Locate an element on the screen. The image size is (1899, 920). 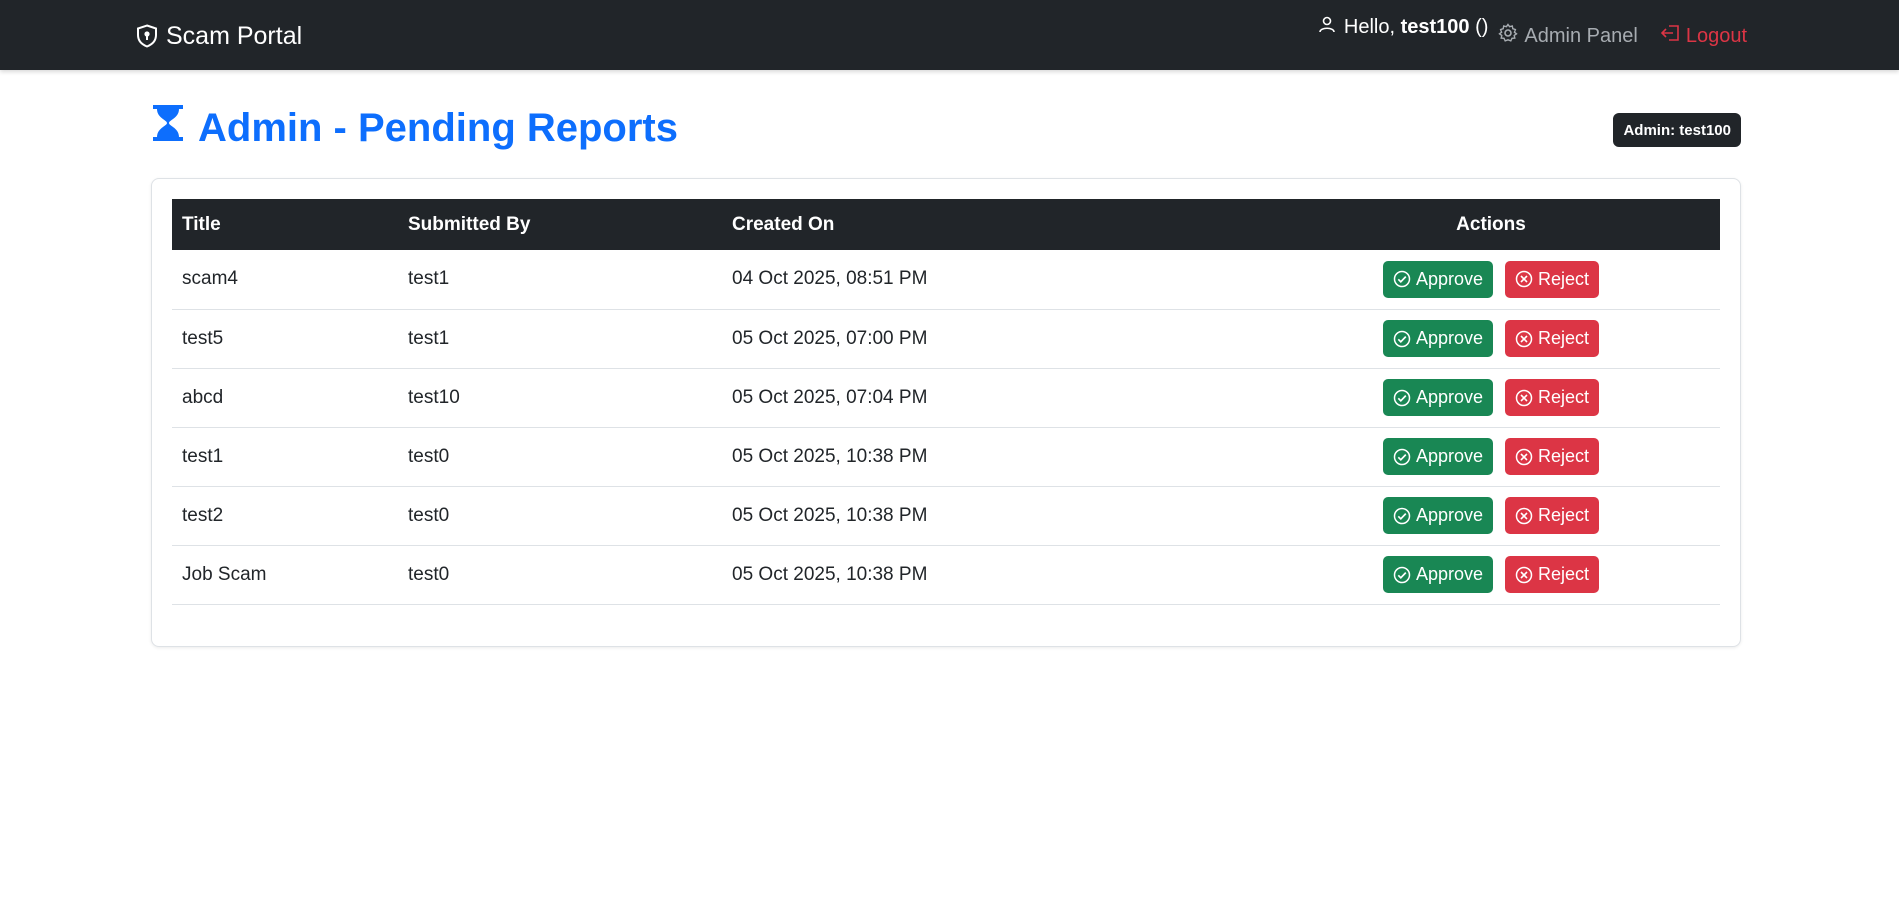
column-header-actions: Actions is located at coordinates (1491, 224).